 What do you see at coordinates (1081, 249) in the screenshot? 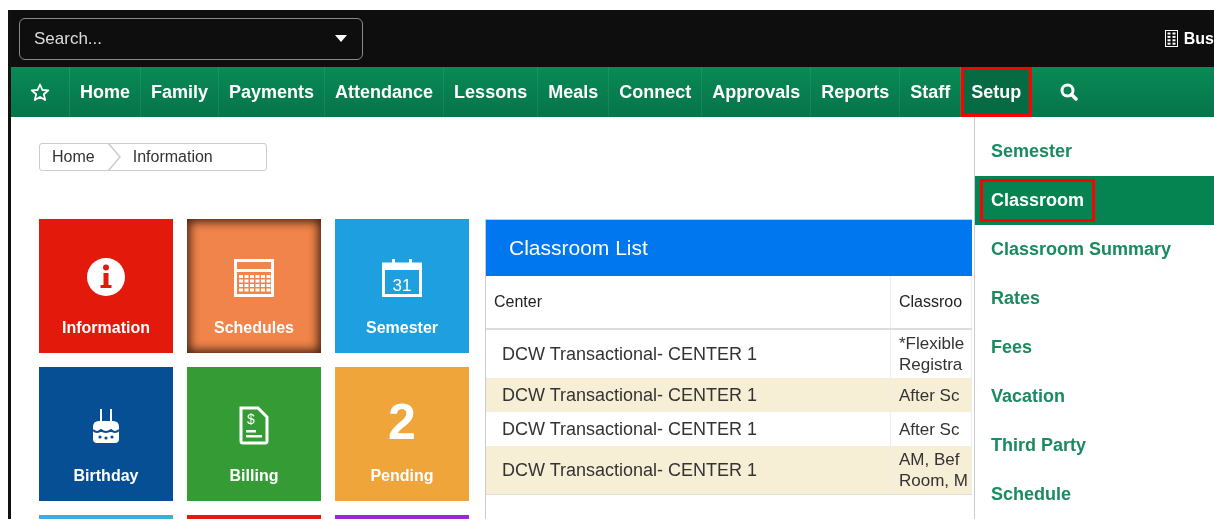
I see `menu-item-label: Classroom Summary` at bounding box center [1081, 249].